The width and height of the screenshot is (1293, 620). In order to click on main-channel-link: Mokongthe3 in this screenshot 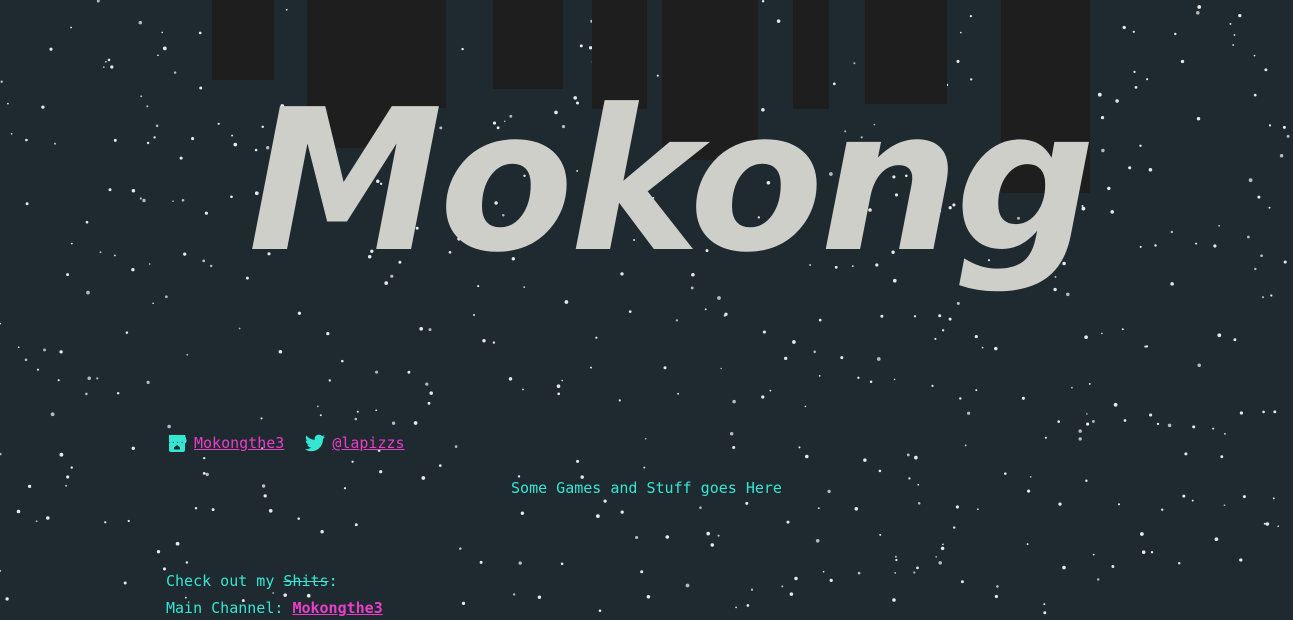, I will do `click(337, 608)`.